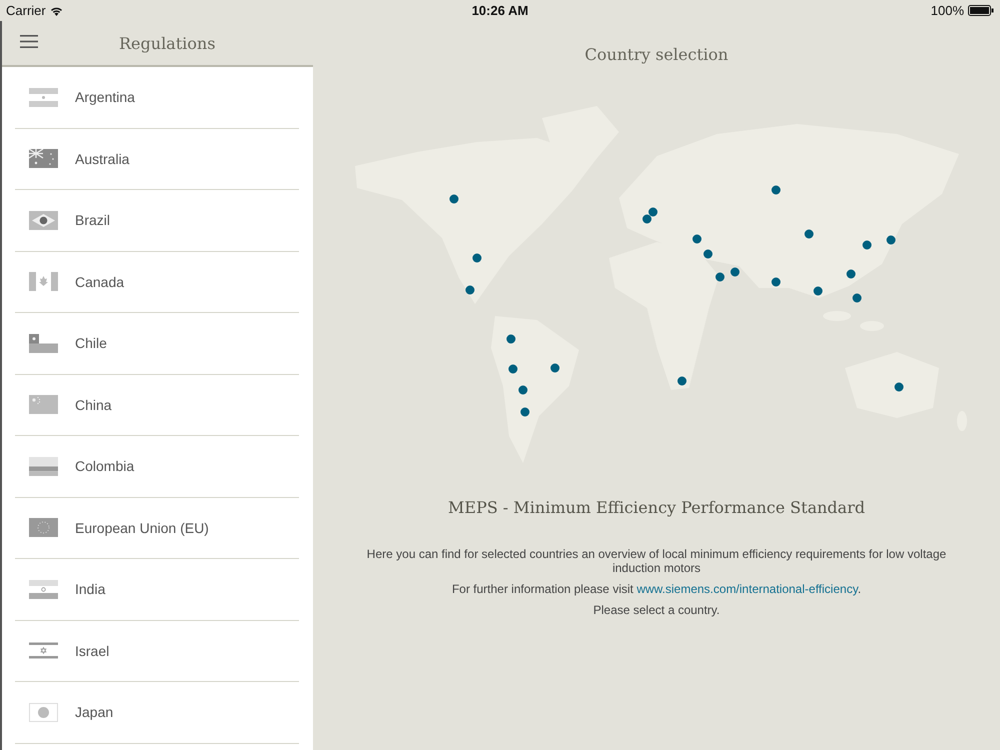 Image resolution: width=1000 pixels, height=750 pixels. Describe the element at coordinates (43, 650) in the screenshot. I see `israel-flag-icon` at that location.